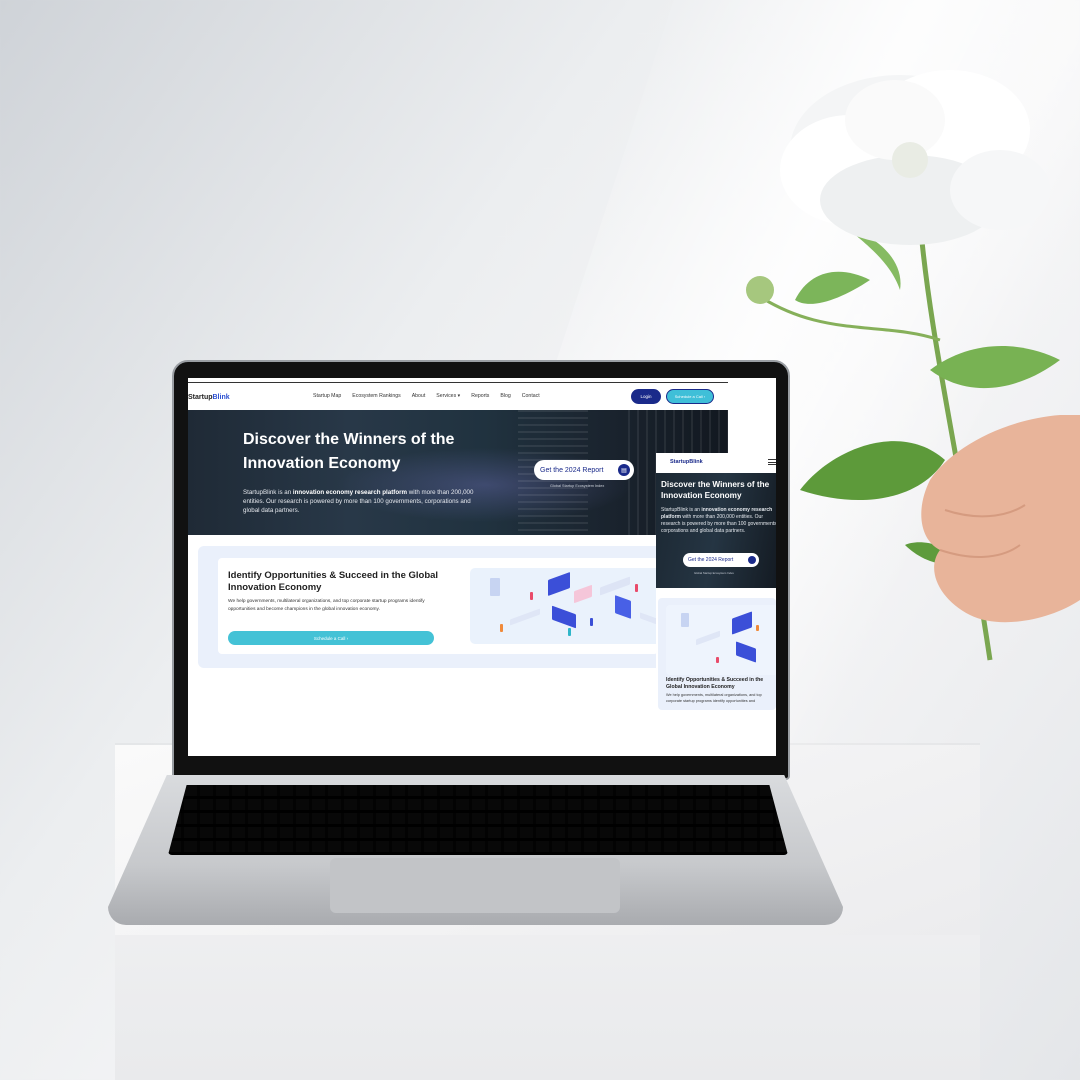  What do you see at coordinates (327, 396) in the screenshot?
I see `nav-item-startup-map: Startup Map` at bounding box center [327, 396].